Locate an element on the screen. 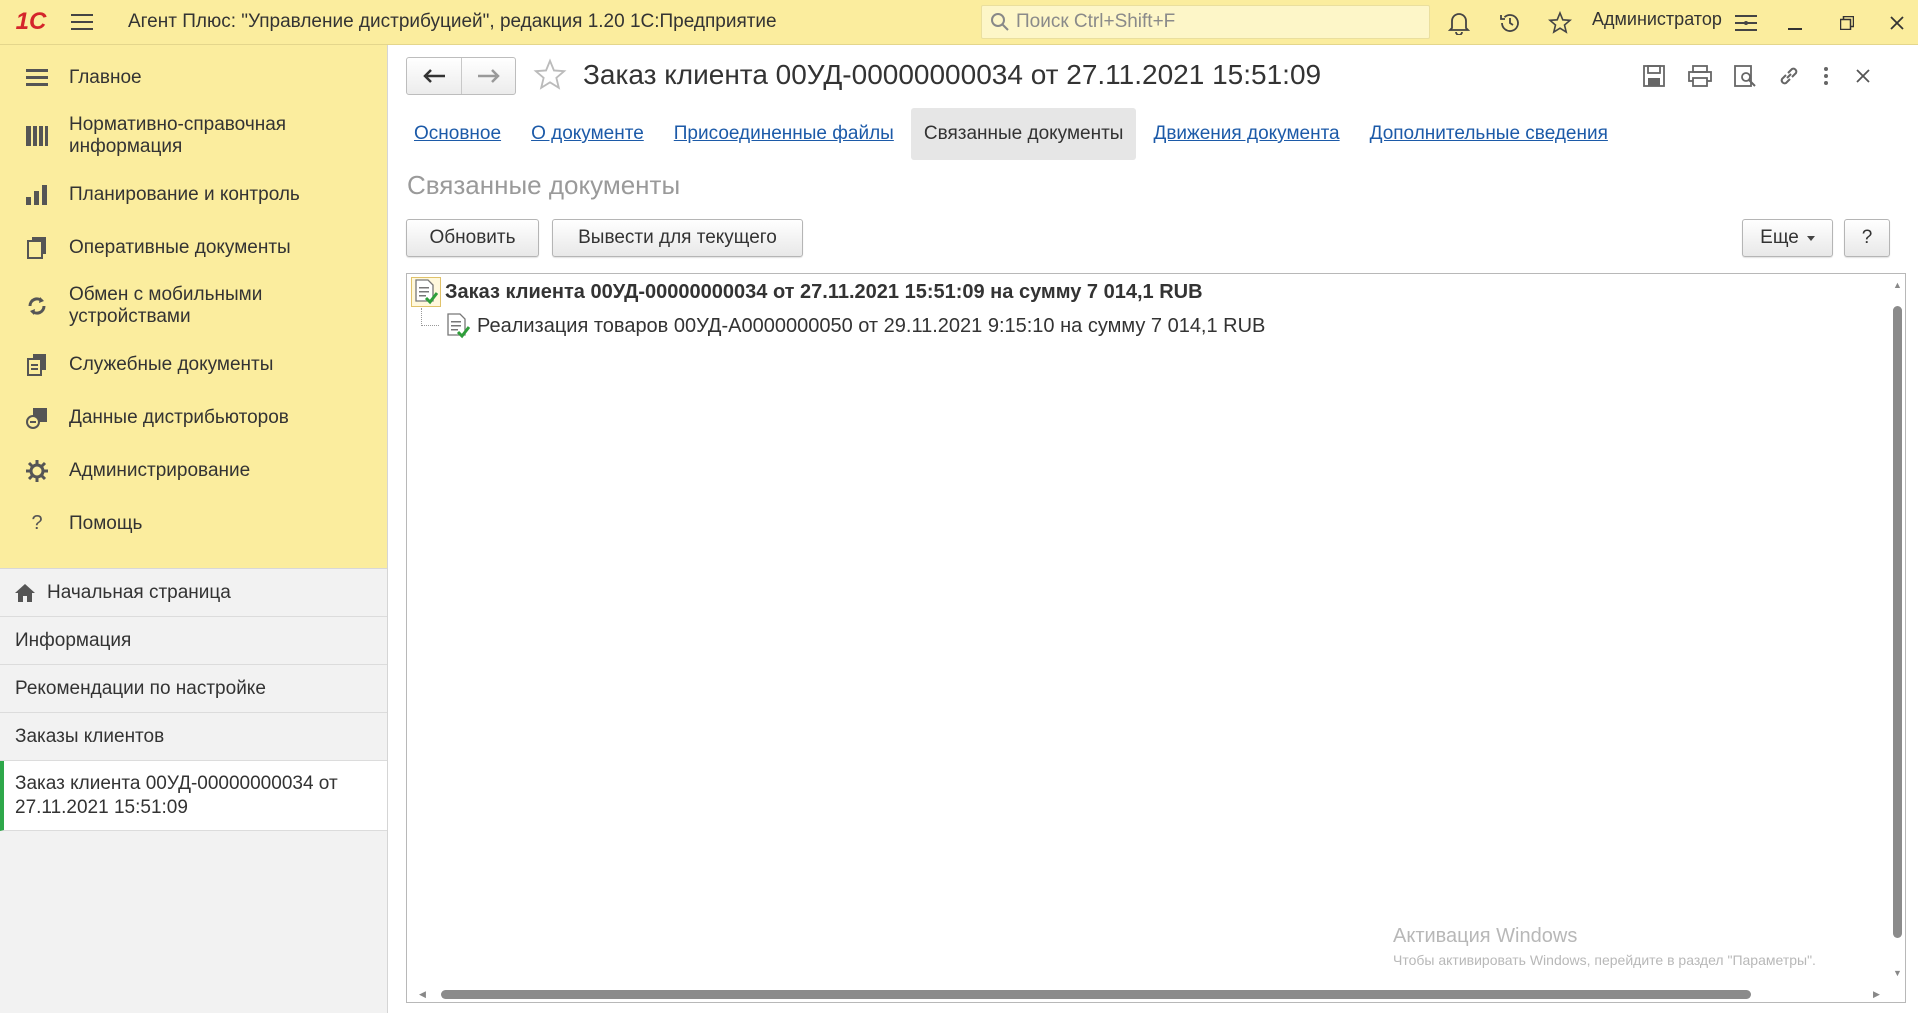 This screenshot has width=1918, height=1013. copy-link-button is located at coordinates (1789, 76).